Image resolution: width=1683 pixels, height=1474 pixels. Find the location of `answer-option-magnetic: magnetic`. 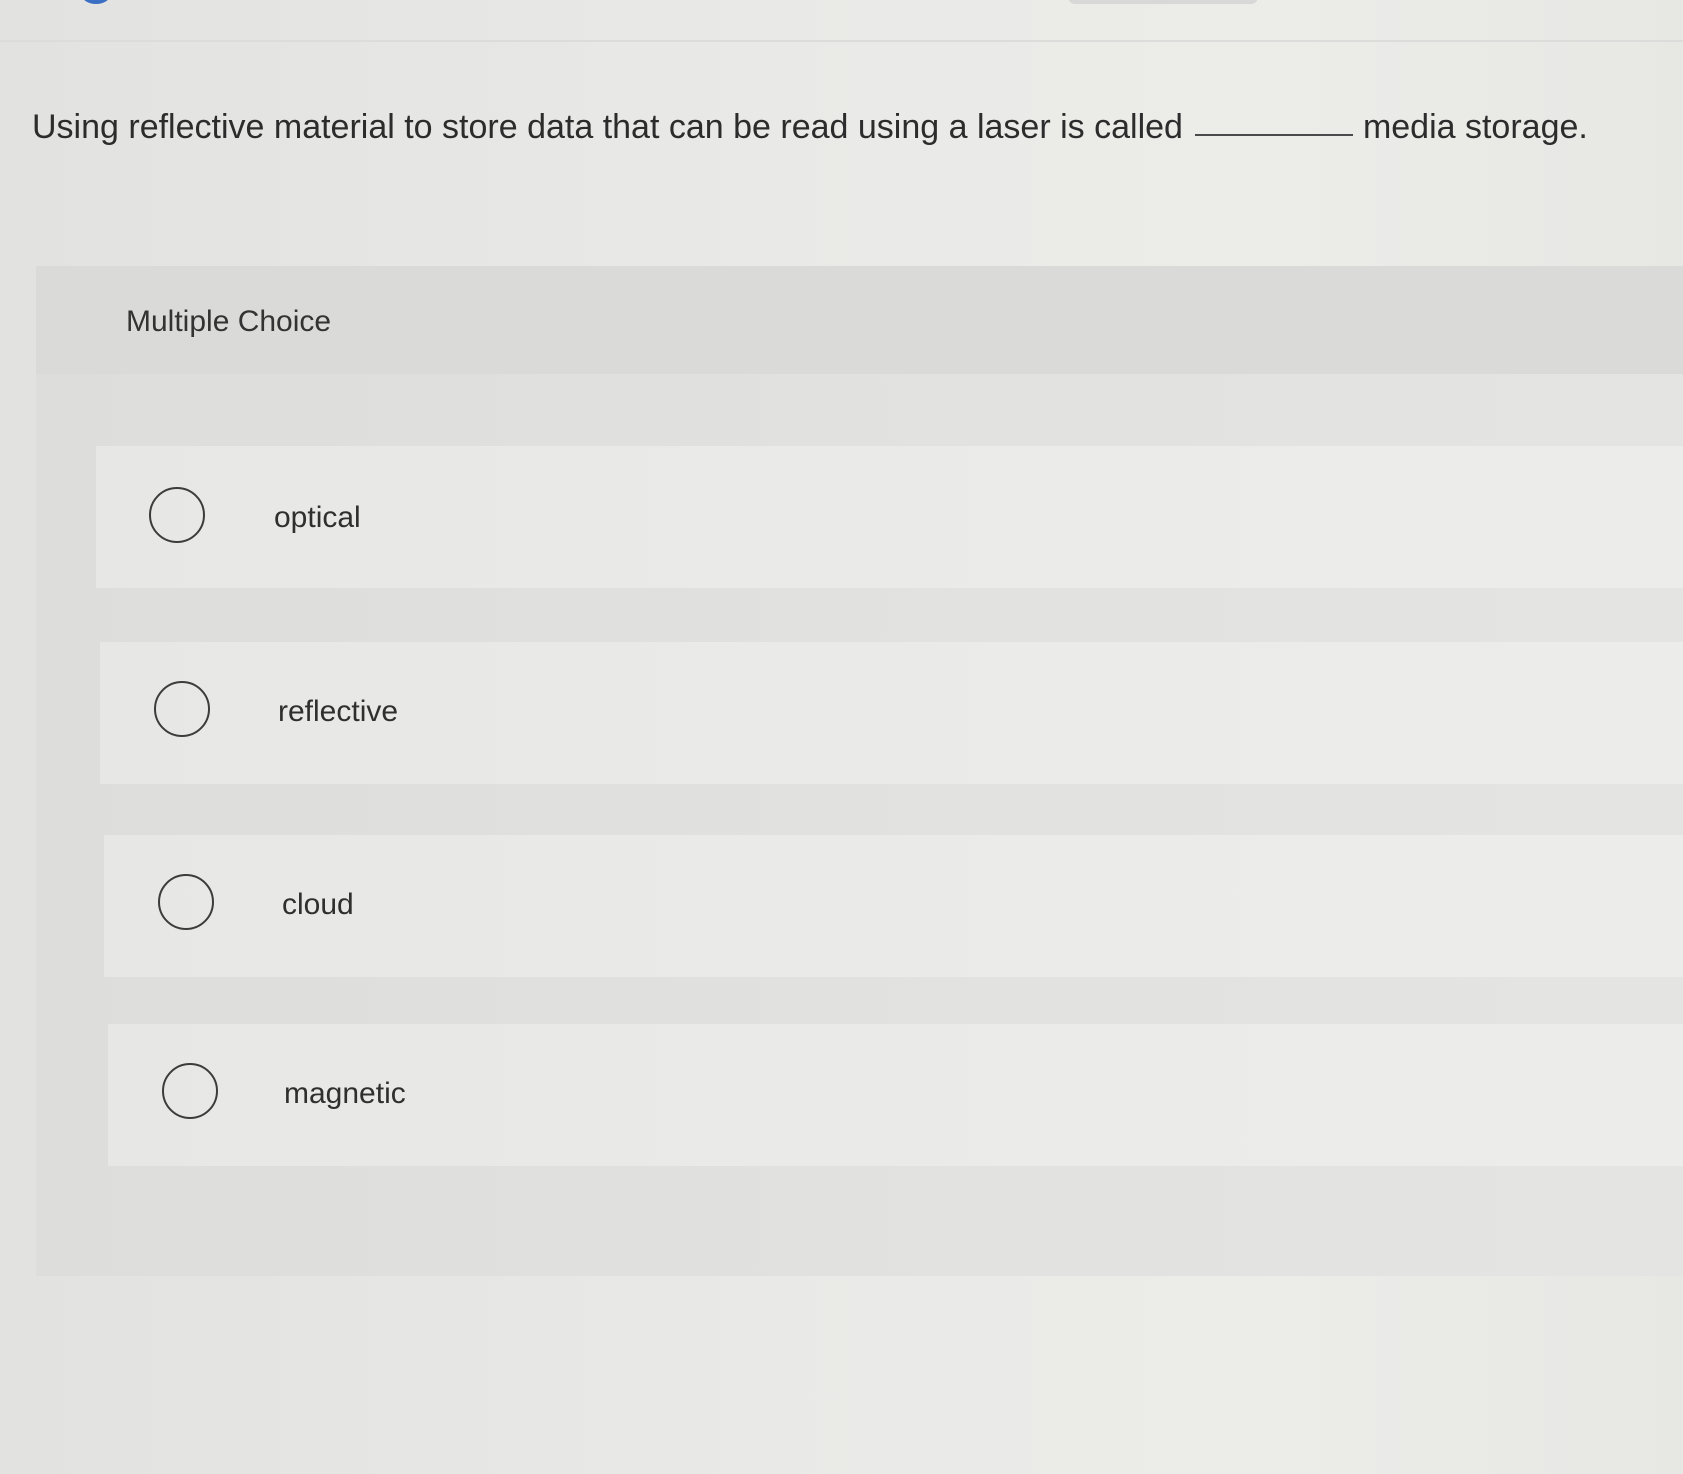

answer-option-magnetic: magnetic is located at coordinates (895, 1095).